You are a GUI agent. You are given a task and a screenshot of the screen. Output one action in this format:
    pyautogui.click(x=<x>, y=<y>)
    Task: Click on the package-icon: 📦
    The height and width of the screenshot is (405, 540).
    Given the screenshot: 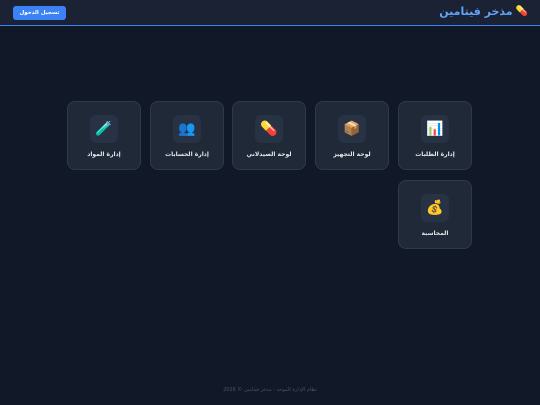 What is the action you would take?
    pyautogui.click(x=352, y=129)
    